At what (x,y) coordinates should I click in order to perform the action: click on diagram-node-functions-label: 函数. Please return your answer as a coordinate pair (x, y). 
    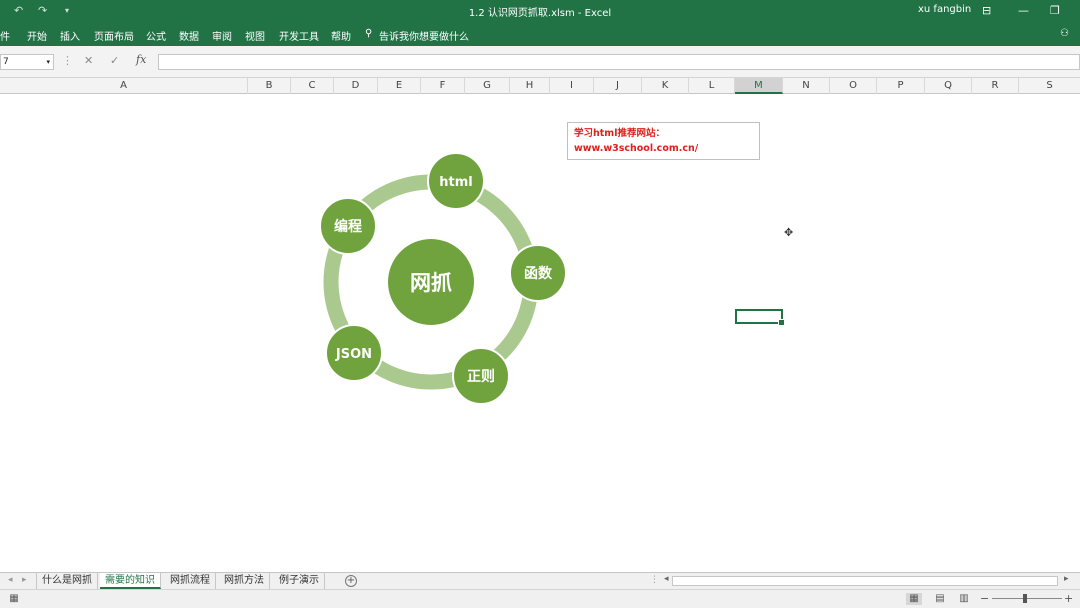
    Looking at the image, I should click on (538, 273).